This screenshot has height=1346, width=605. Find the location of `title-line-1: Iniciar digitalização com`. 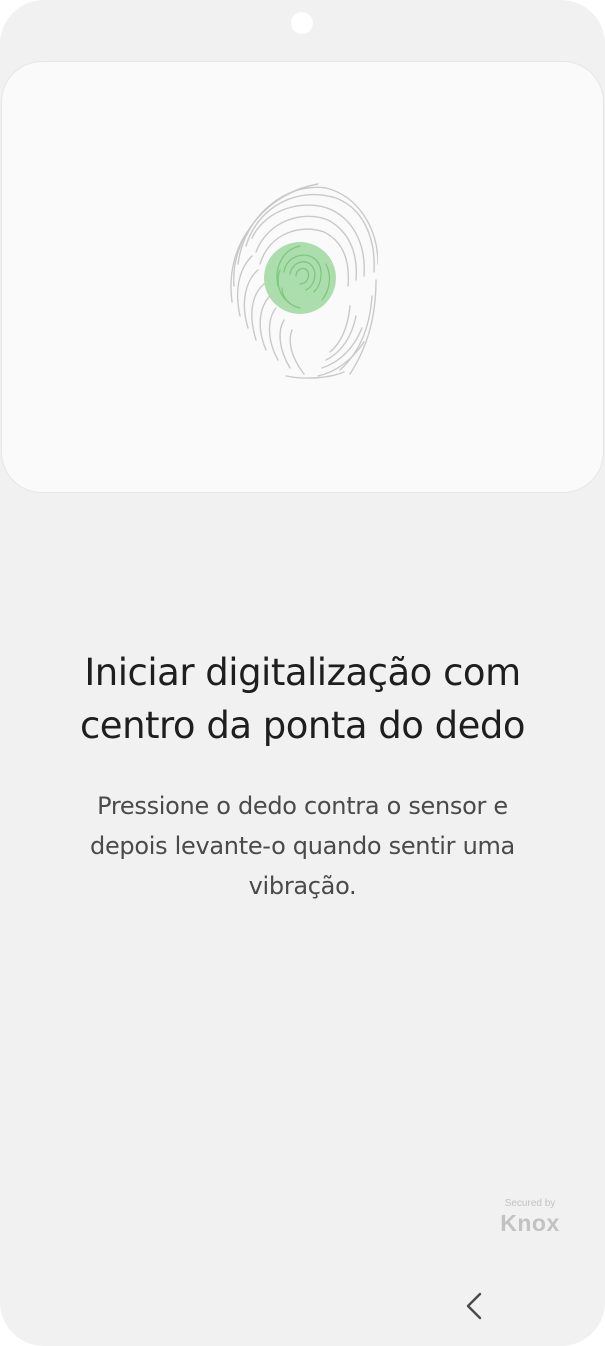

title-line-1: Iniciar digitalização com is located at coordinates (302, 672).